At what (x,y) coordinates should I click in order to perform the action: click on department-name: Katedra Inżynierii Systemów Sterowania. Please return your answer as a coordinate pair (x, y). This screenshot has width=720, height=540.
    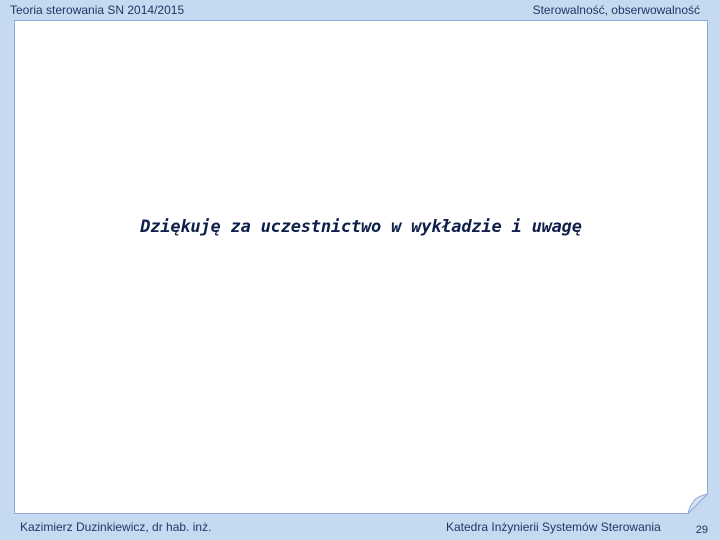
    Looking at the image, I should click on (553, 527).